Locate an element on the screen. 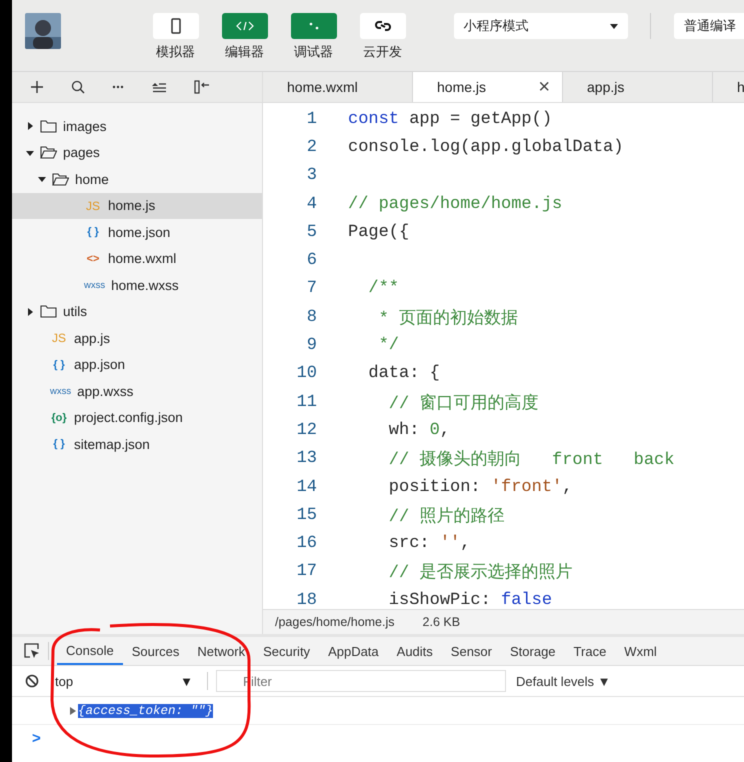 The image size is (744, 762). line-number: 5 is located at coordinates (311, 232).